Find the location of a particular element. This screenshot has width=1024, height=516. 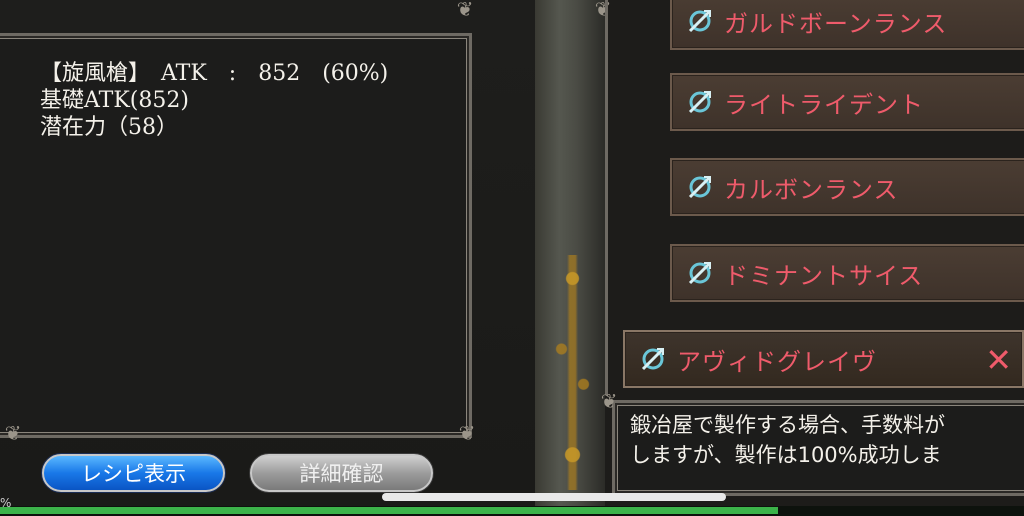

description-line: 鍛冶屋で製作する場合、手数料が is located at coordinates (787, 425).